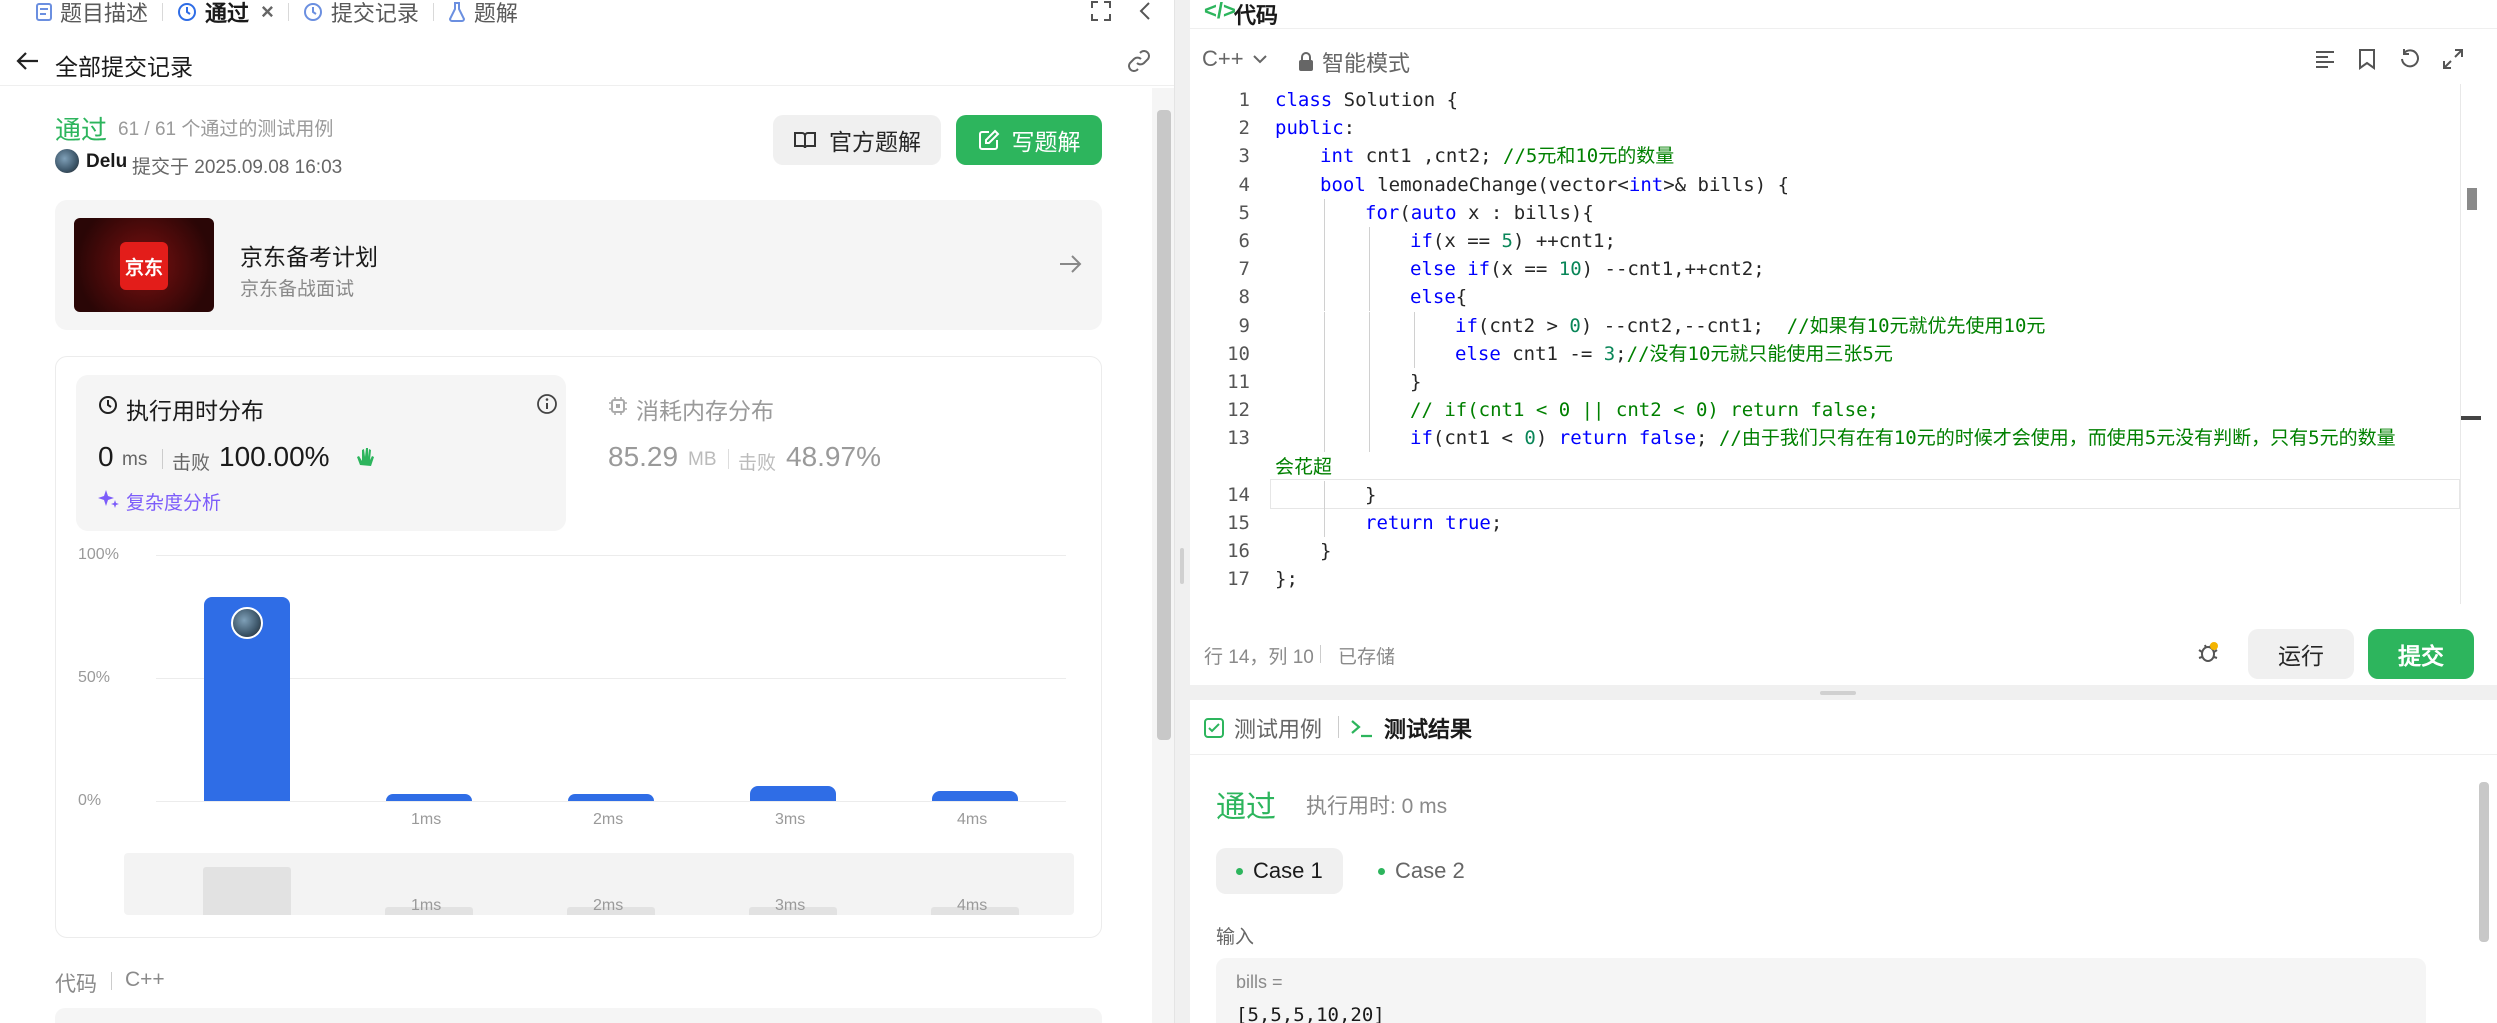 This screenshot has height=1023, width=2497. I want to click on sparkle-icon, so click(109, 499).